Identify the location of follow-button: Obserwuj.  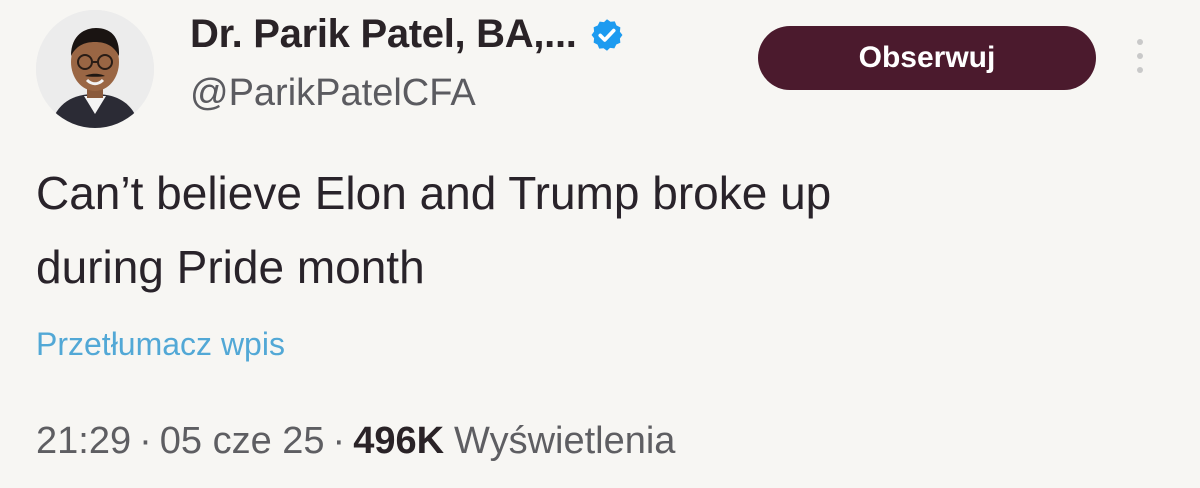
(927, 58).